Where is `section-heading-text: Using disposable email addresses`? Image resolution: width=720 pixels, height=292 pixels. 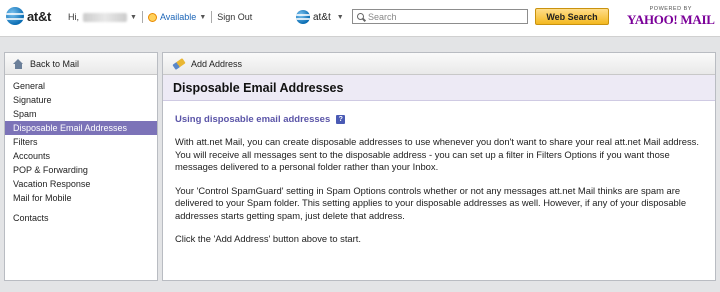
section-heading-text: Using disposable email addresses is located at coordinates (253, 119).